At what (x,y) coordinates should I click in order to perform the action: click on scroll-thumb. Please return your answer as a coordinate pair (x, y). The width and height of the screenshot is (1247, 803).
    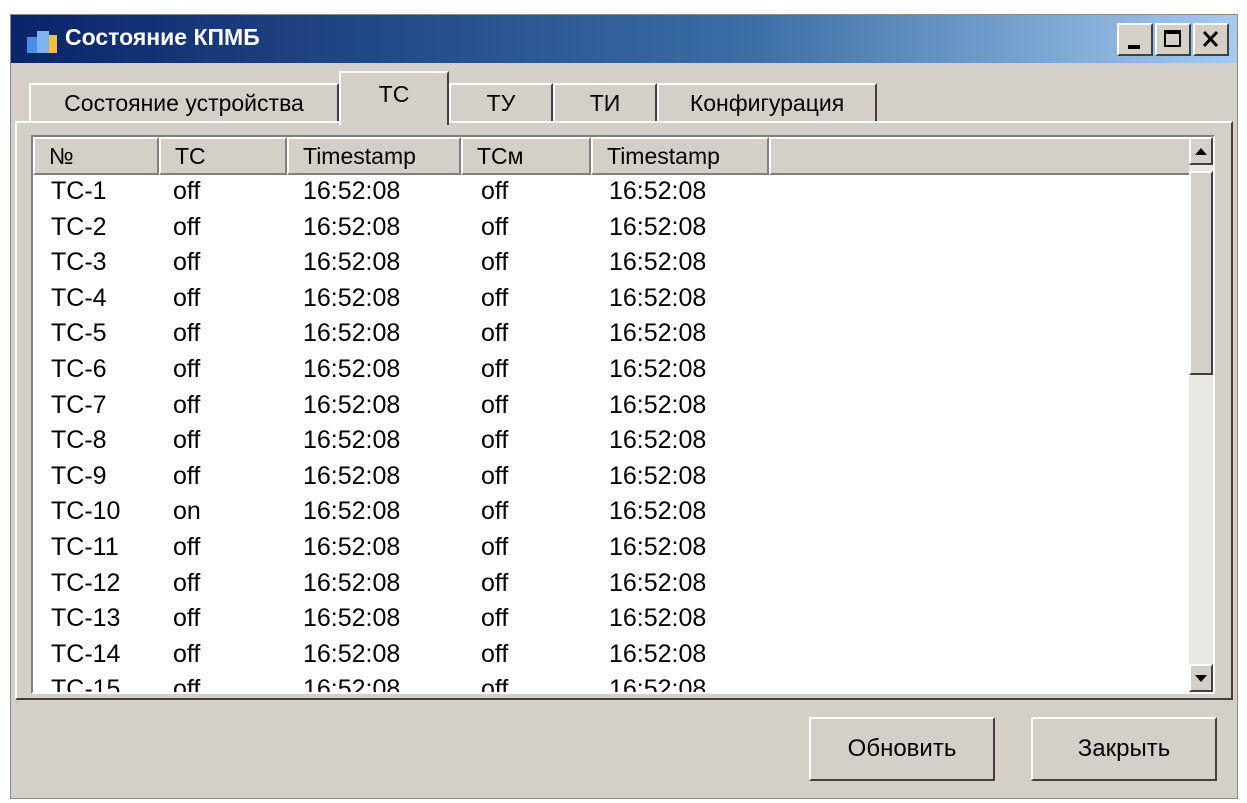
    Looking at the image, I should click on (1201, 273).